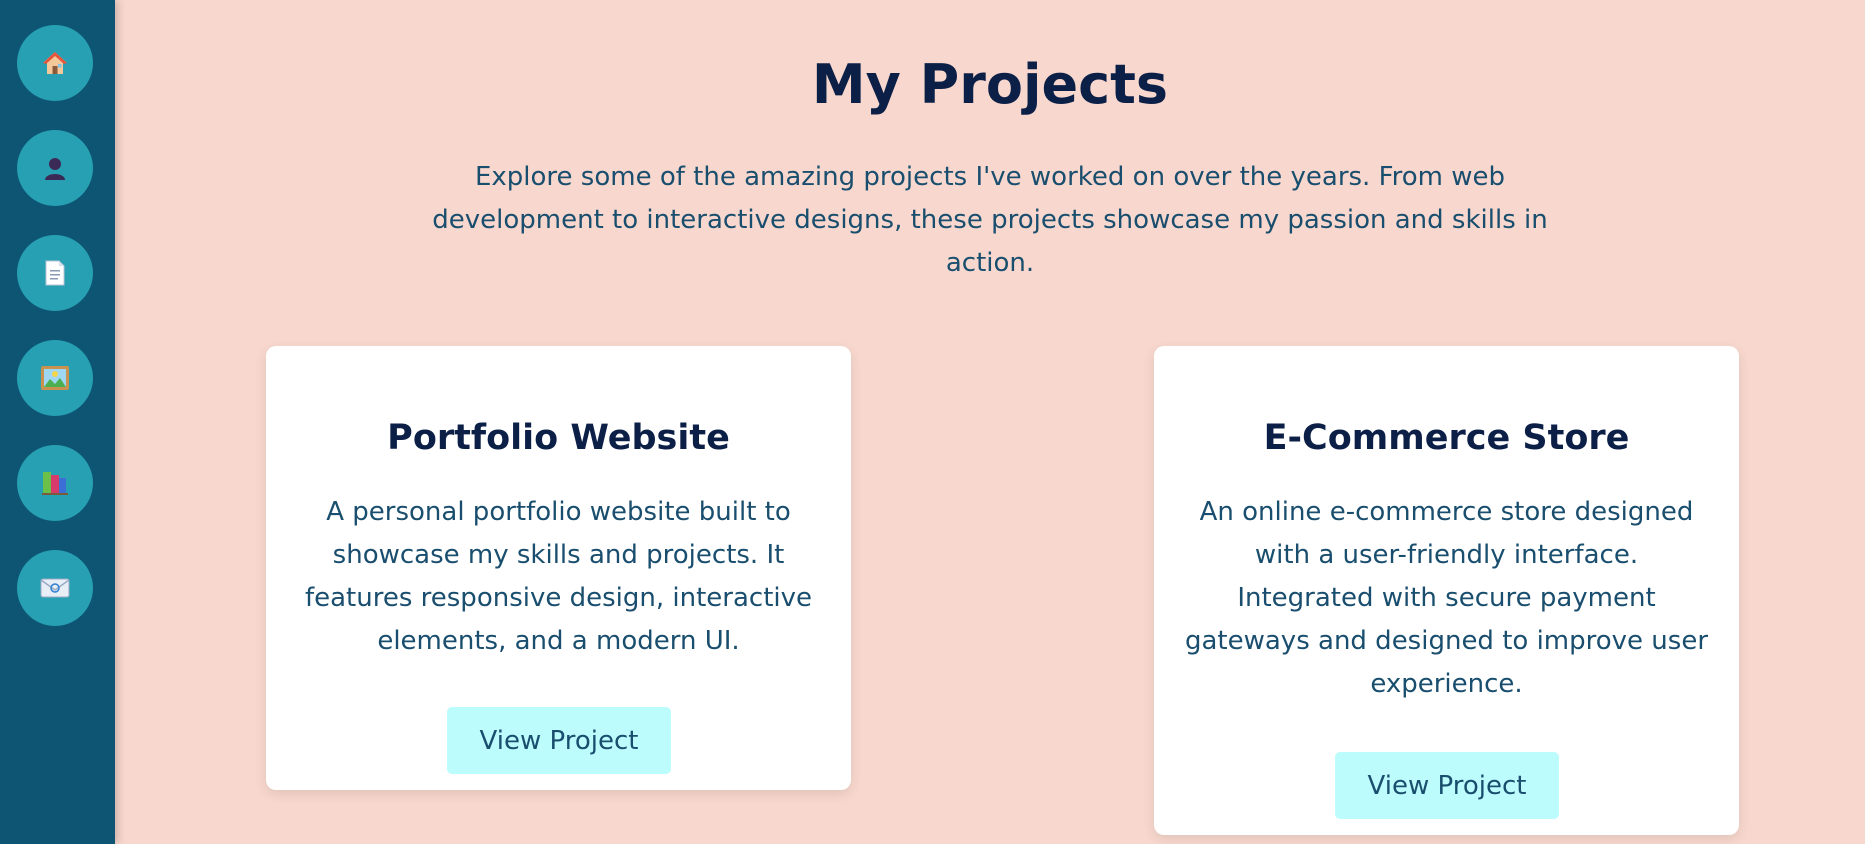 The width and height of the screenshot is (1865, 844). I want to click on books-icon, so click(55, 483).